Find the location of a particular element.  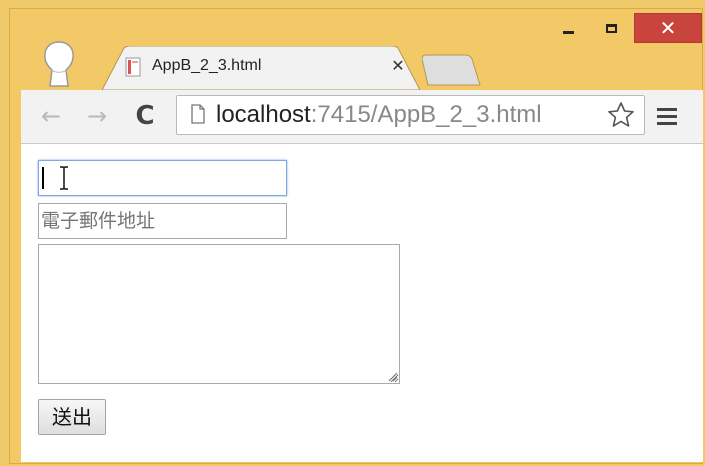

new-tab-button is located at coordinates (452, 70).